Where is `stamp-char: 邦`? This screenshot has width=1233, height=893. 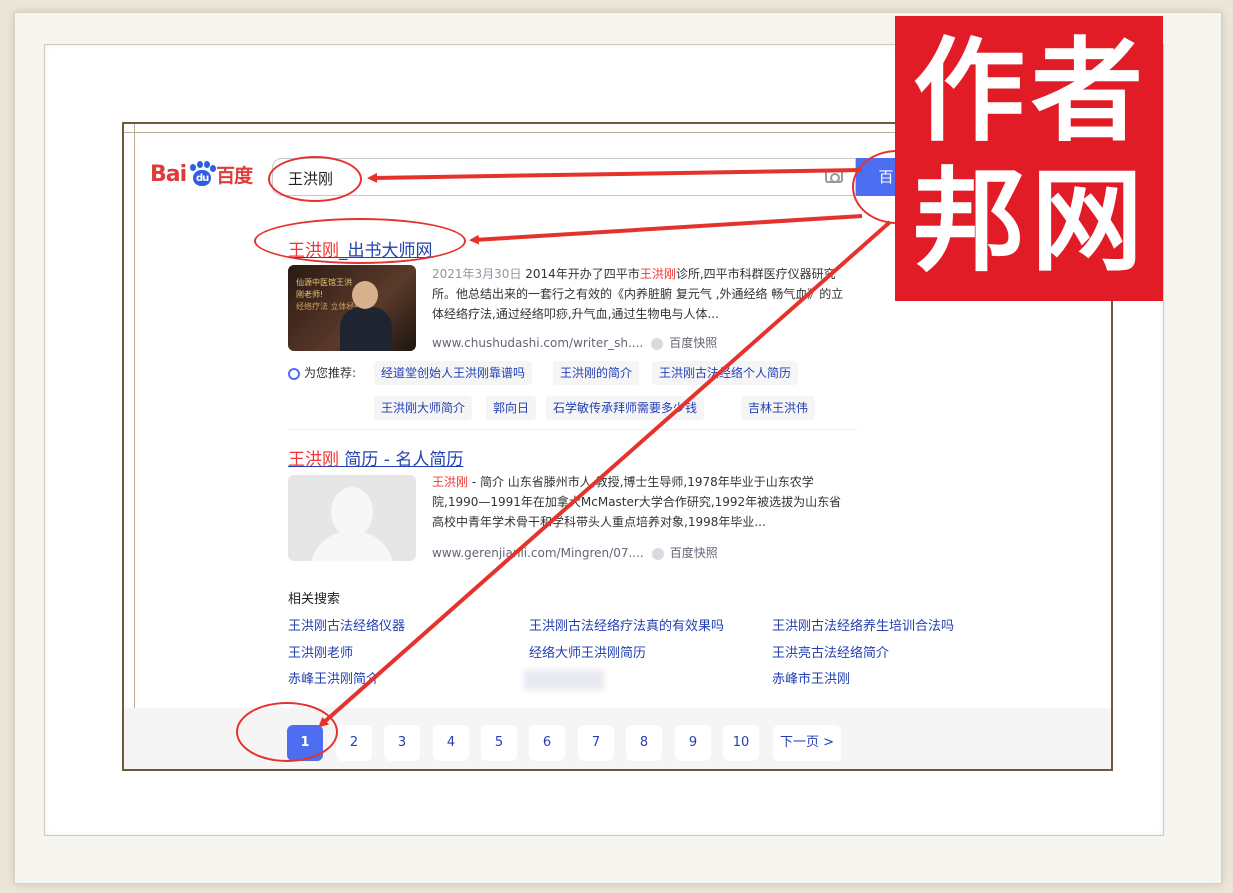
stamp-char: 邦 is located at coordinates (969, 222).